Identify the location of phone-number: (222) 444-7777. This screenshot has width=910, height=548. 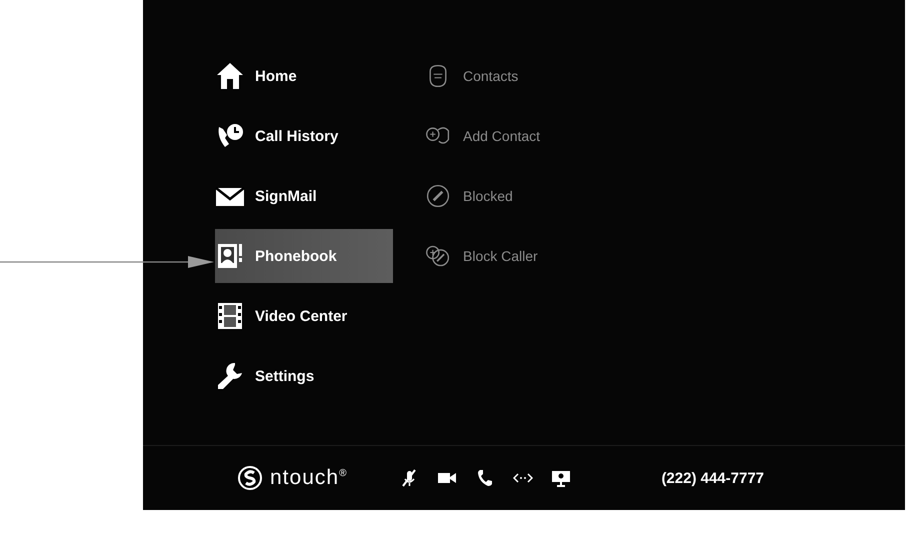
(712, 478).